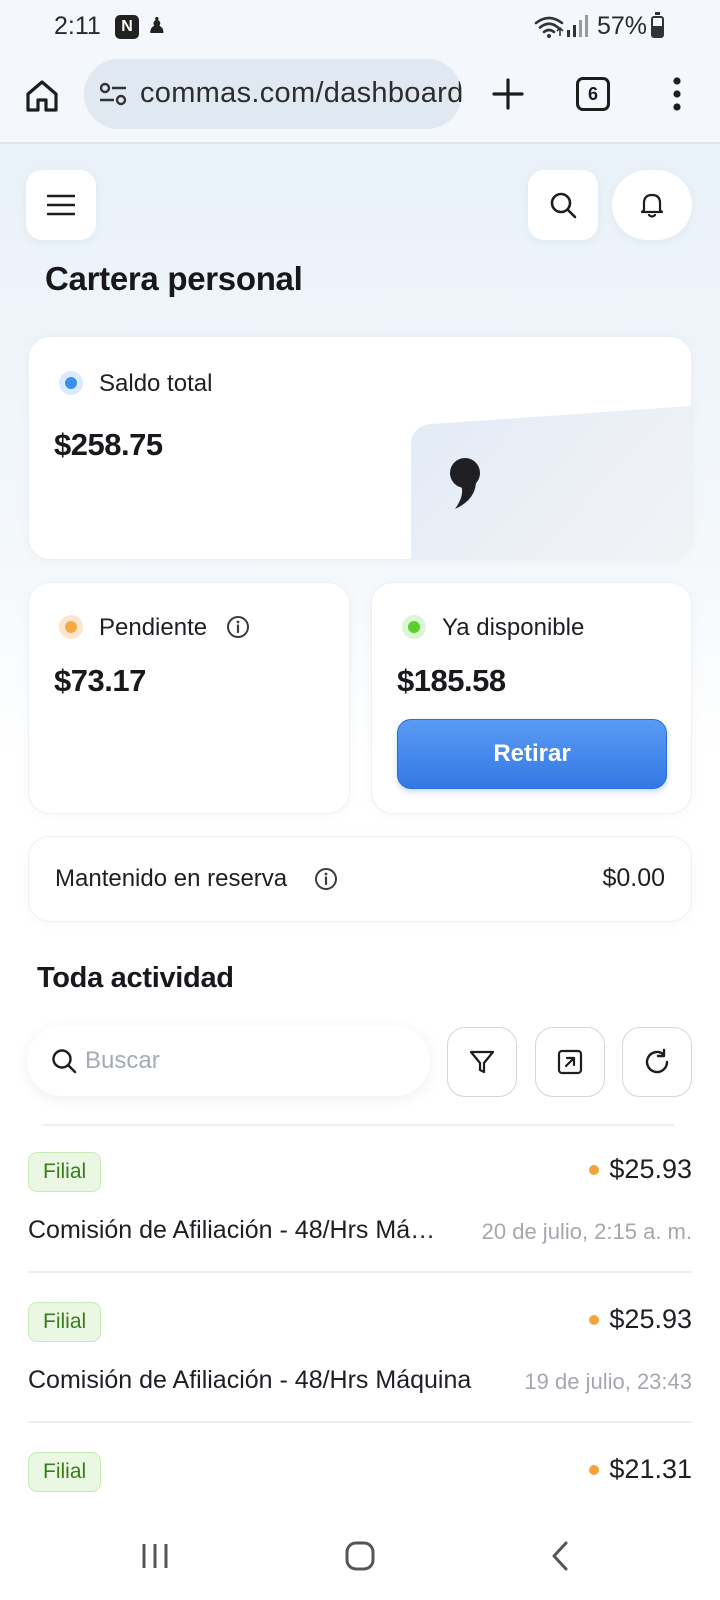  What do you see at coordinates (301, 93) in the screenshot?
I see `url-text: commas.com/dashboard` at bounding box center [301, 93].